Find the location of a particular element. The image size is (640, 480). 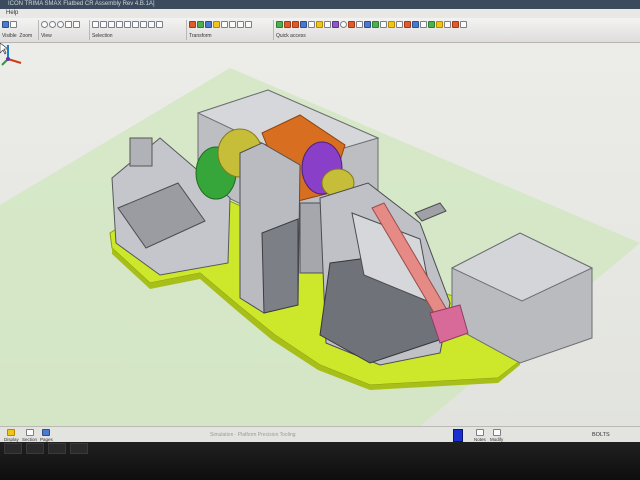

modify-tool: Modify is located at coordinates (496, 435).